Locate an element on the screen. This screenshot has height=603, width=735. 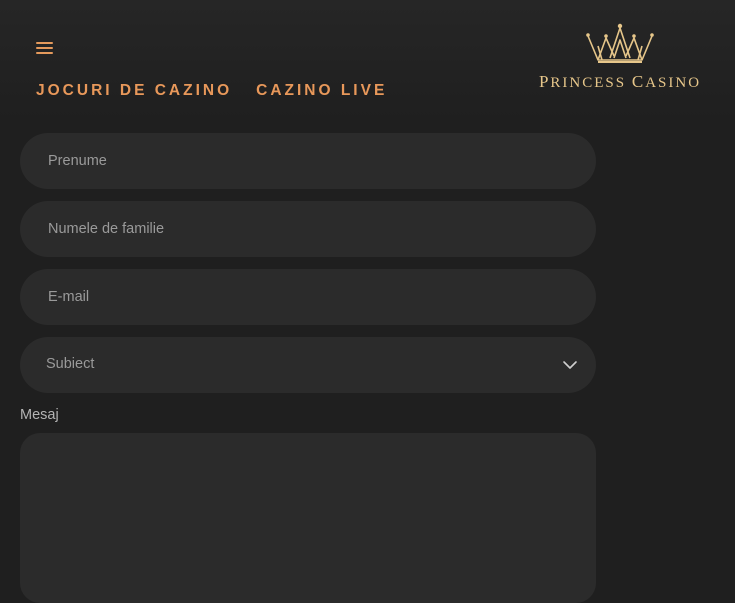
logo: PRINCESS CASINO is located at coordinates (620, 59).